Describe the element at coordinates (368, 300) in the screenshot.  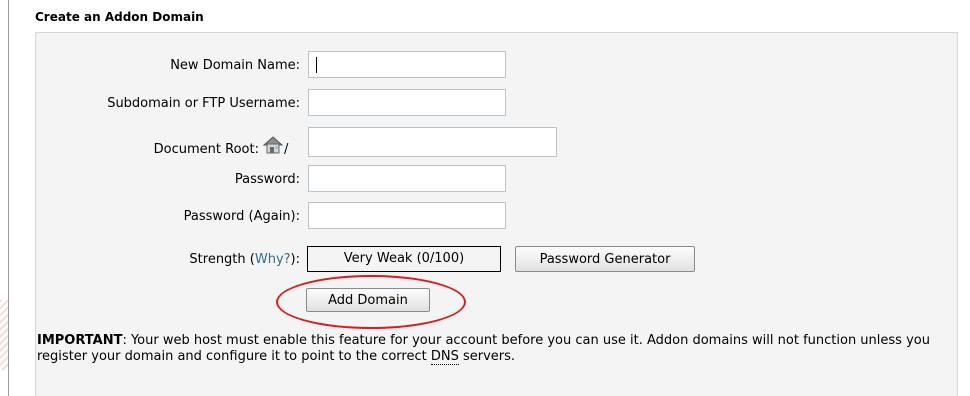
I see `add-domain-button: Add Domain` at that location.